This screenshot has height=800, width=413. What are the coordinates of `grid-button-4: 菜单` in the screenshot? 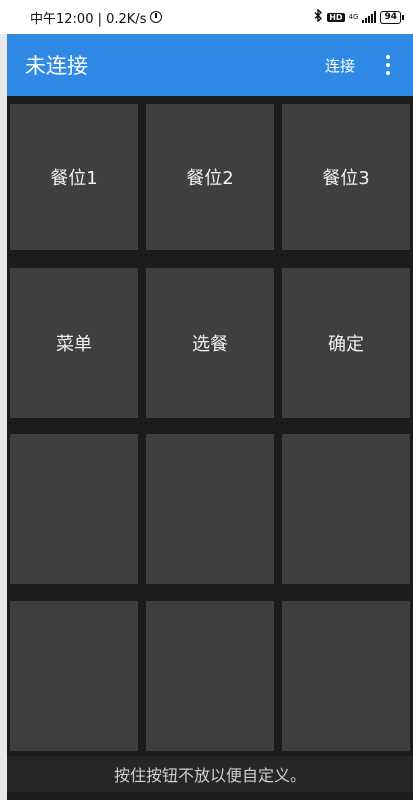 It's located at (74, 343).